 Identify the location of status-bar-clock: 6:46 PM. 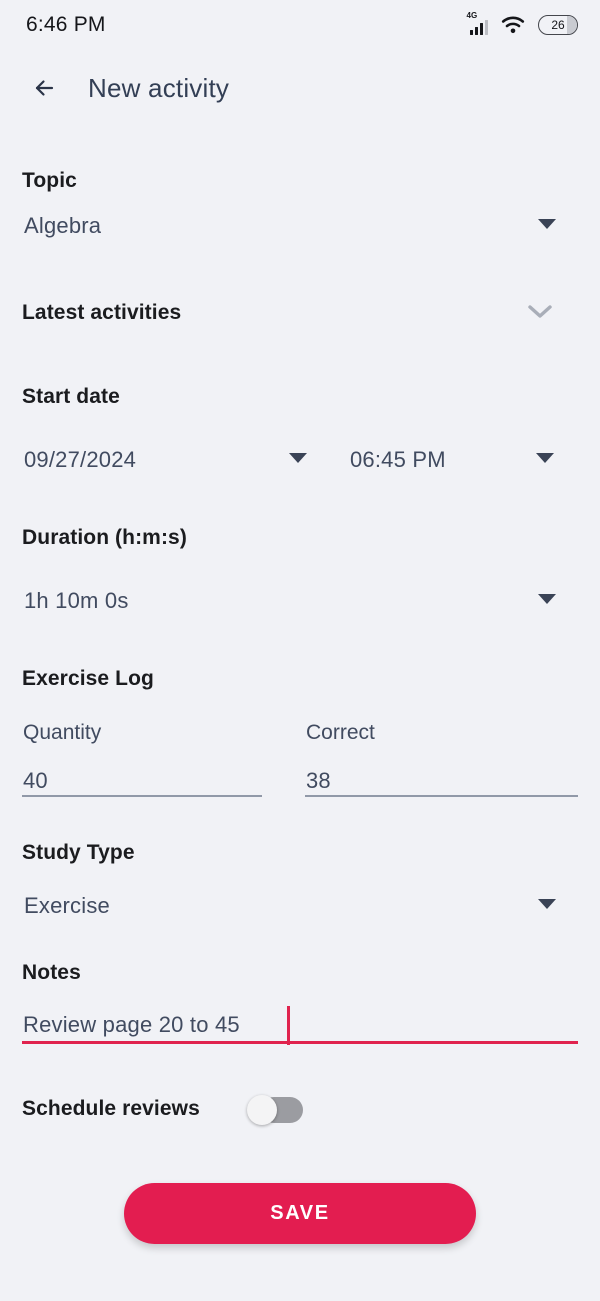
(66, 24).